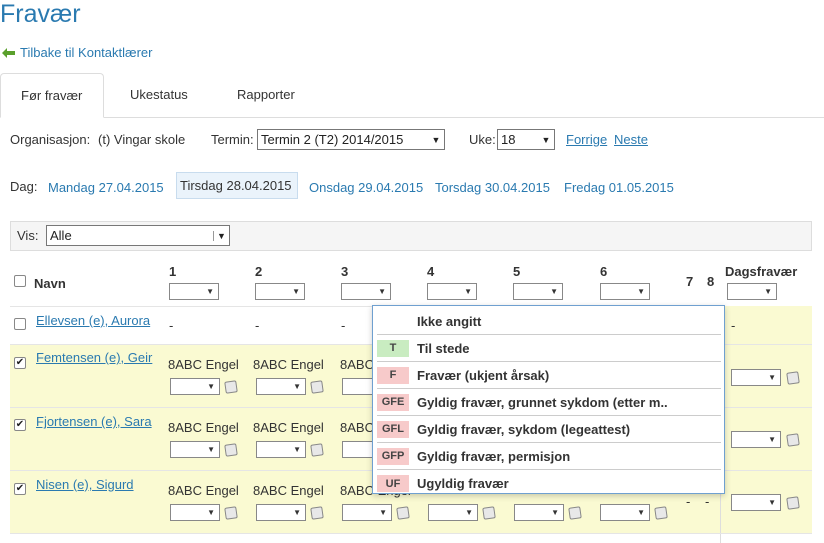  I want to click on dropdown-option-gfp: GFP Gyldig fravær, permisjon, so click(549, 456).